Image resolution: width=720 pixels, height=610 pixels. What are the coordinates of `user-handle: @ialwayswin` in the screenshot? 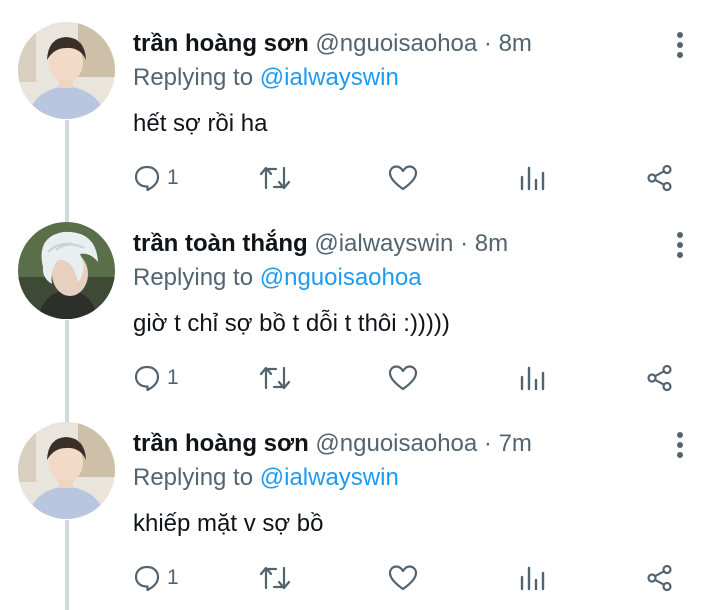 It's located at (383, 243).